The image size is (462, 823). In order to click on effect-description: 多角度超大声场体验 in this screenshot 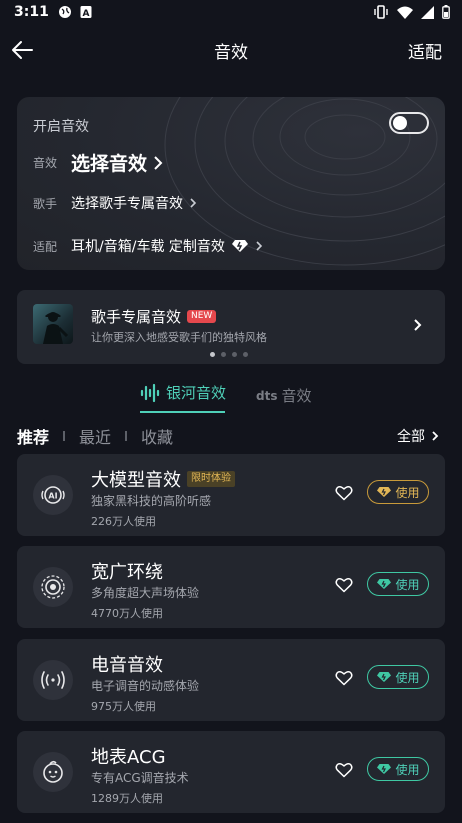, I will do `click(145, 593)`.